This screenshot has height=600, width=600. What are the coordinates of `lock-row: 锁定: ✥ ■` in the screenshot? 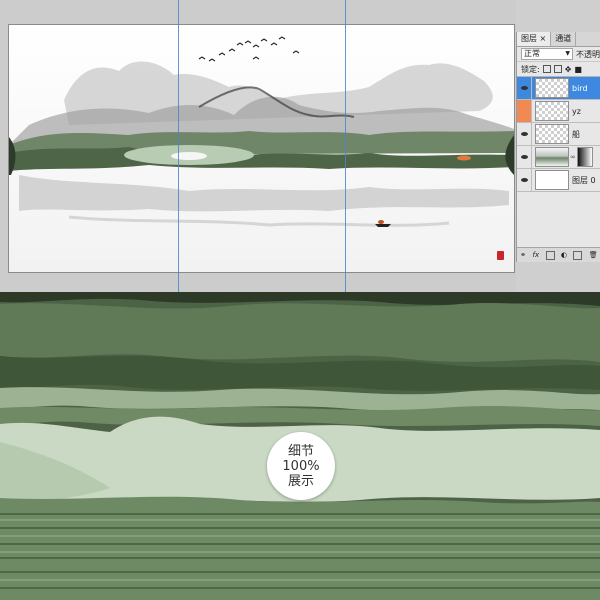 It's located at (558, 69).